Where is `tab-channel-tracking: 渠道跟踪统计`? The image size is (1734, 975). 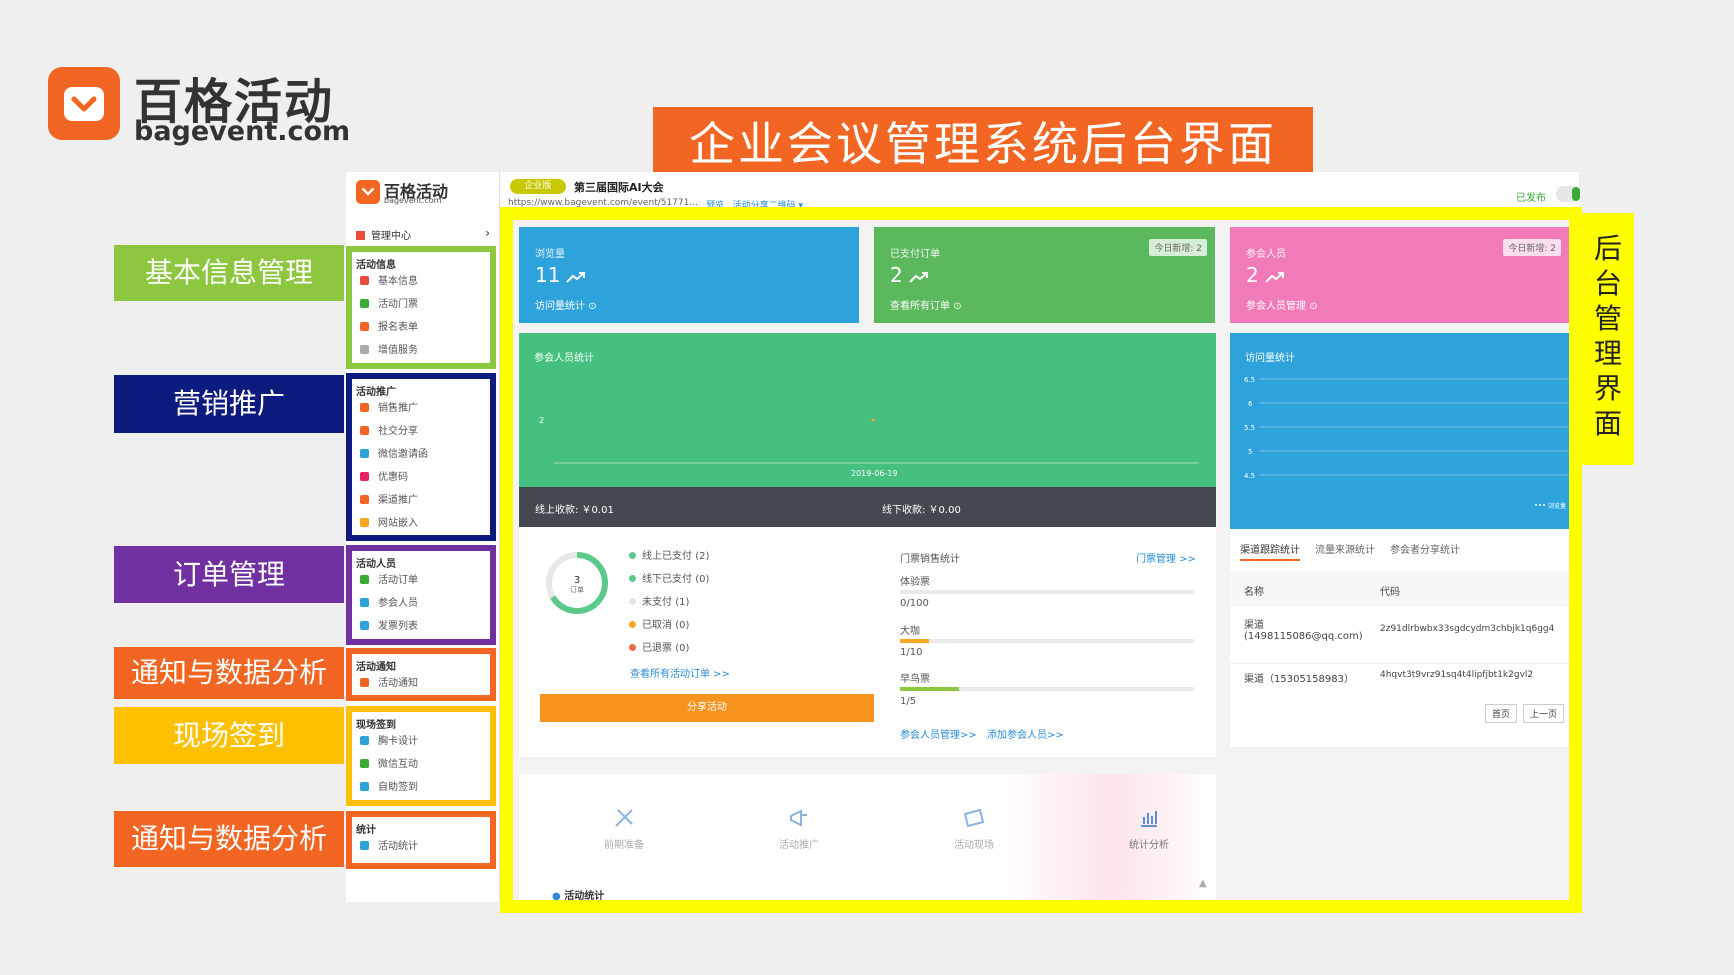
tab-channel-tracking: 渠道跟踪统计 is located at coordinates (1270, 551).